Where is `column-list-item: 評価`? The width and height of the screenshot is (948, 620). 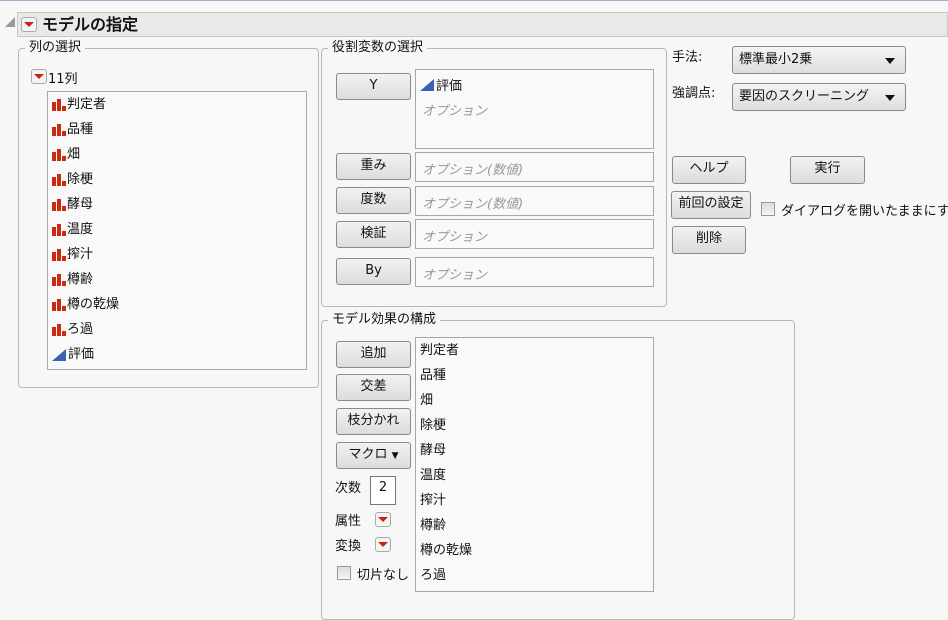 column-list-item: 評価 is located at coordinates (73, 355).